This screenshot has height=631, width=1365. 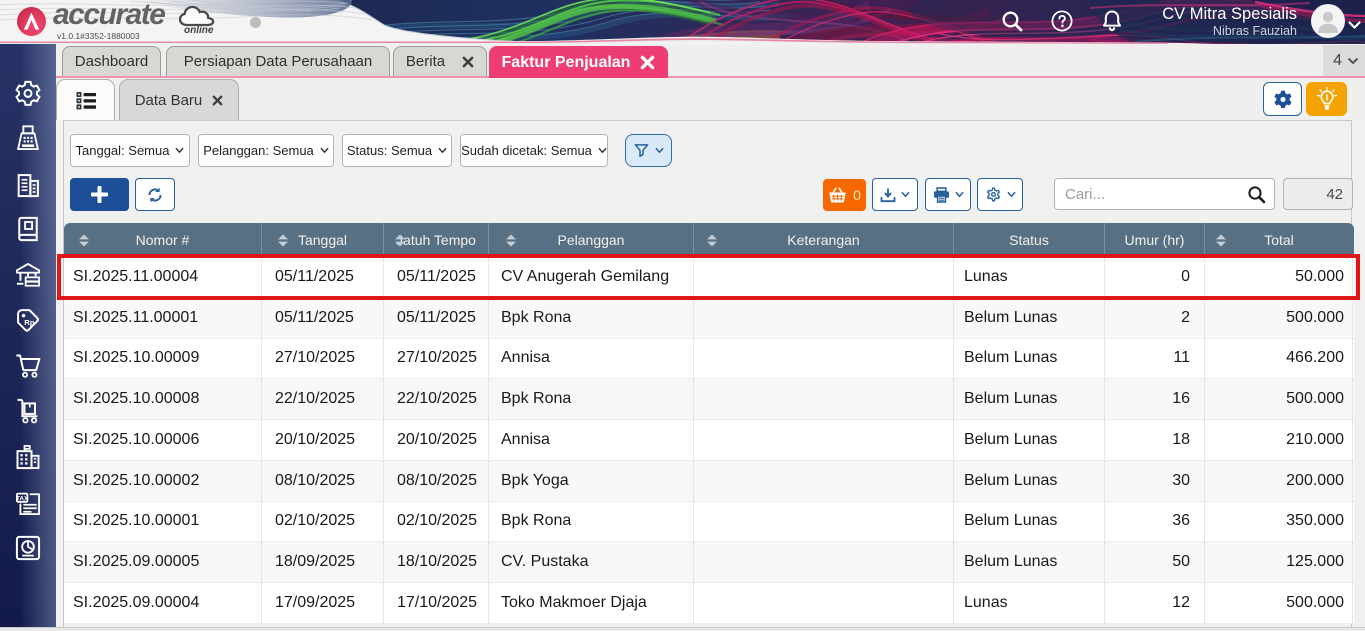 I want to click on svg-text: TAX, so click(x=22, y=498).